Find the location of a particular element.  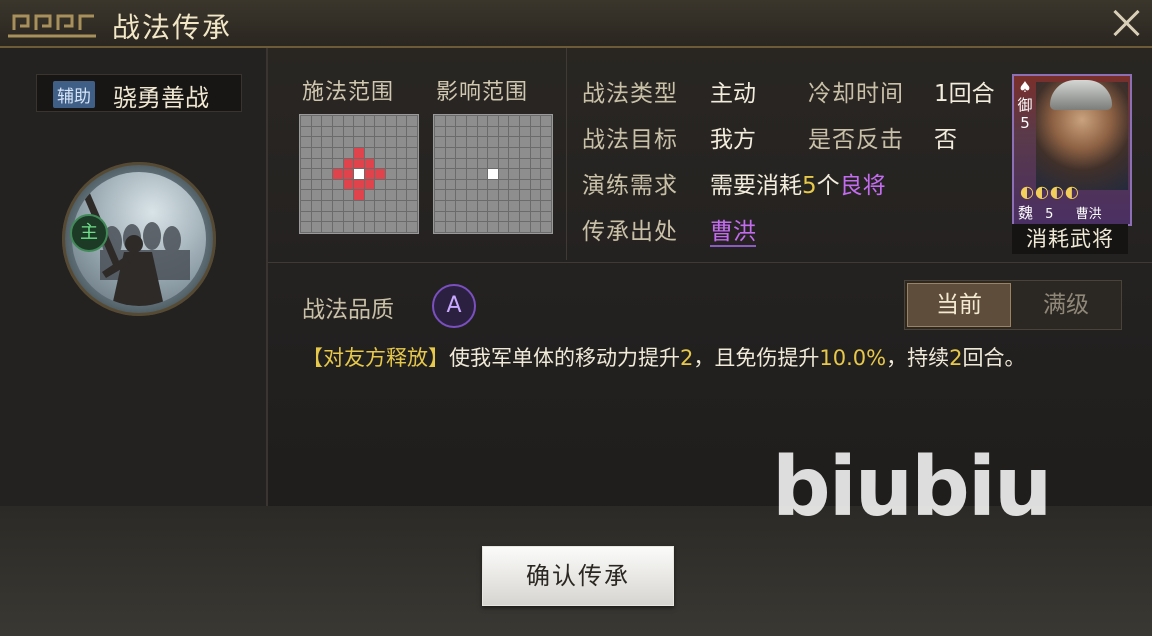

hero-card: ♠ 御 5 ◐◐◐◐ 魏 5 曹洪 is located at coordinates (1072, 150).